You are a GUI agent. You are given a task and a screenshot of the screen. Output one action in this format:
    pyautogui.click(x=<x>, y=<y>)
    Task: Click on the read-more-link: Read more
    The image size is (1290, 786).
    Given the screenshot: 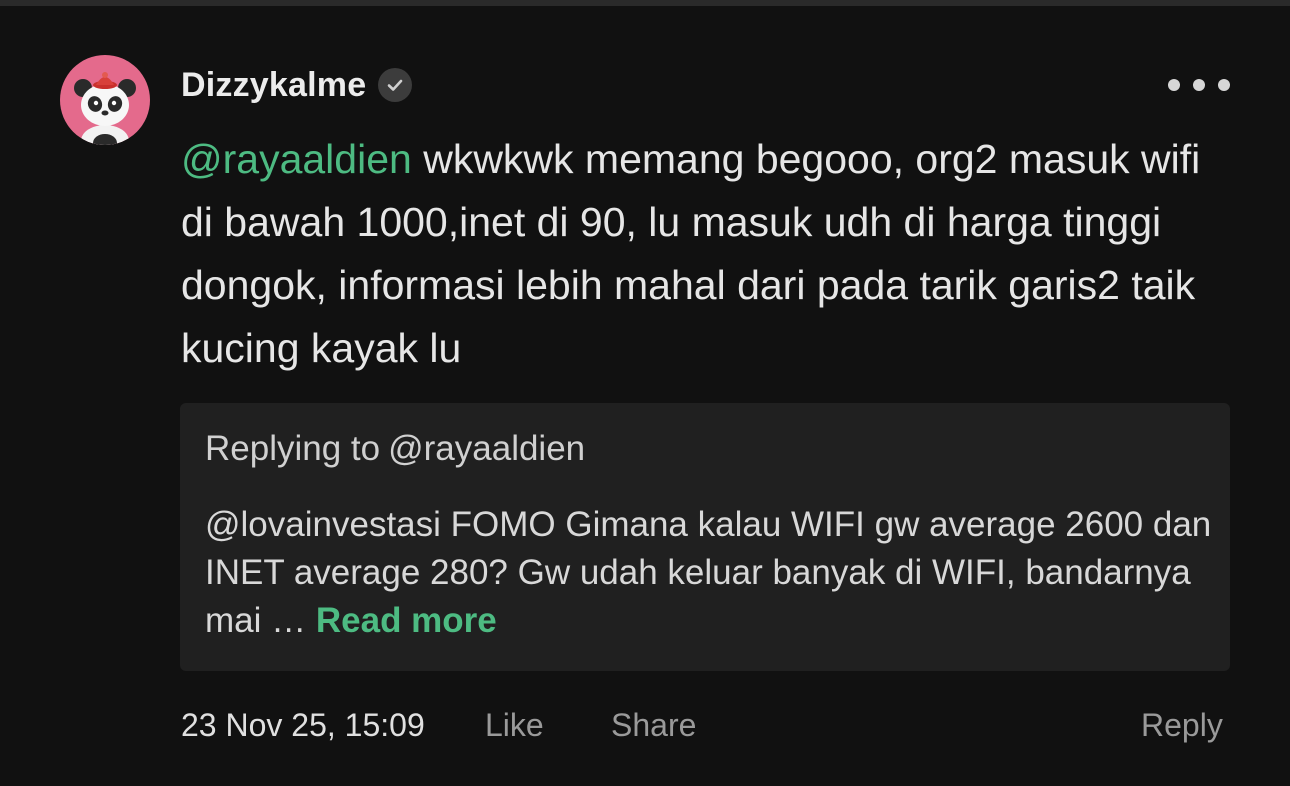 What is the action you would take?
    pyautogui.click(x=406, y=620)
    